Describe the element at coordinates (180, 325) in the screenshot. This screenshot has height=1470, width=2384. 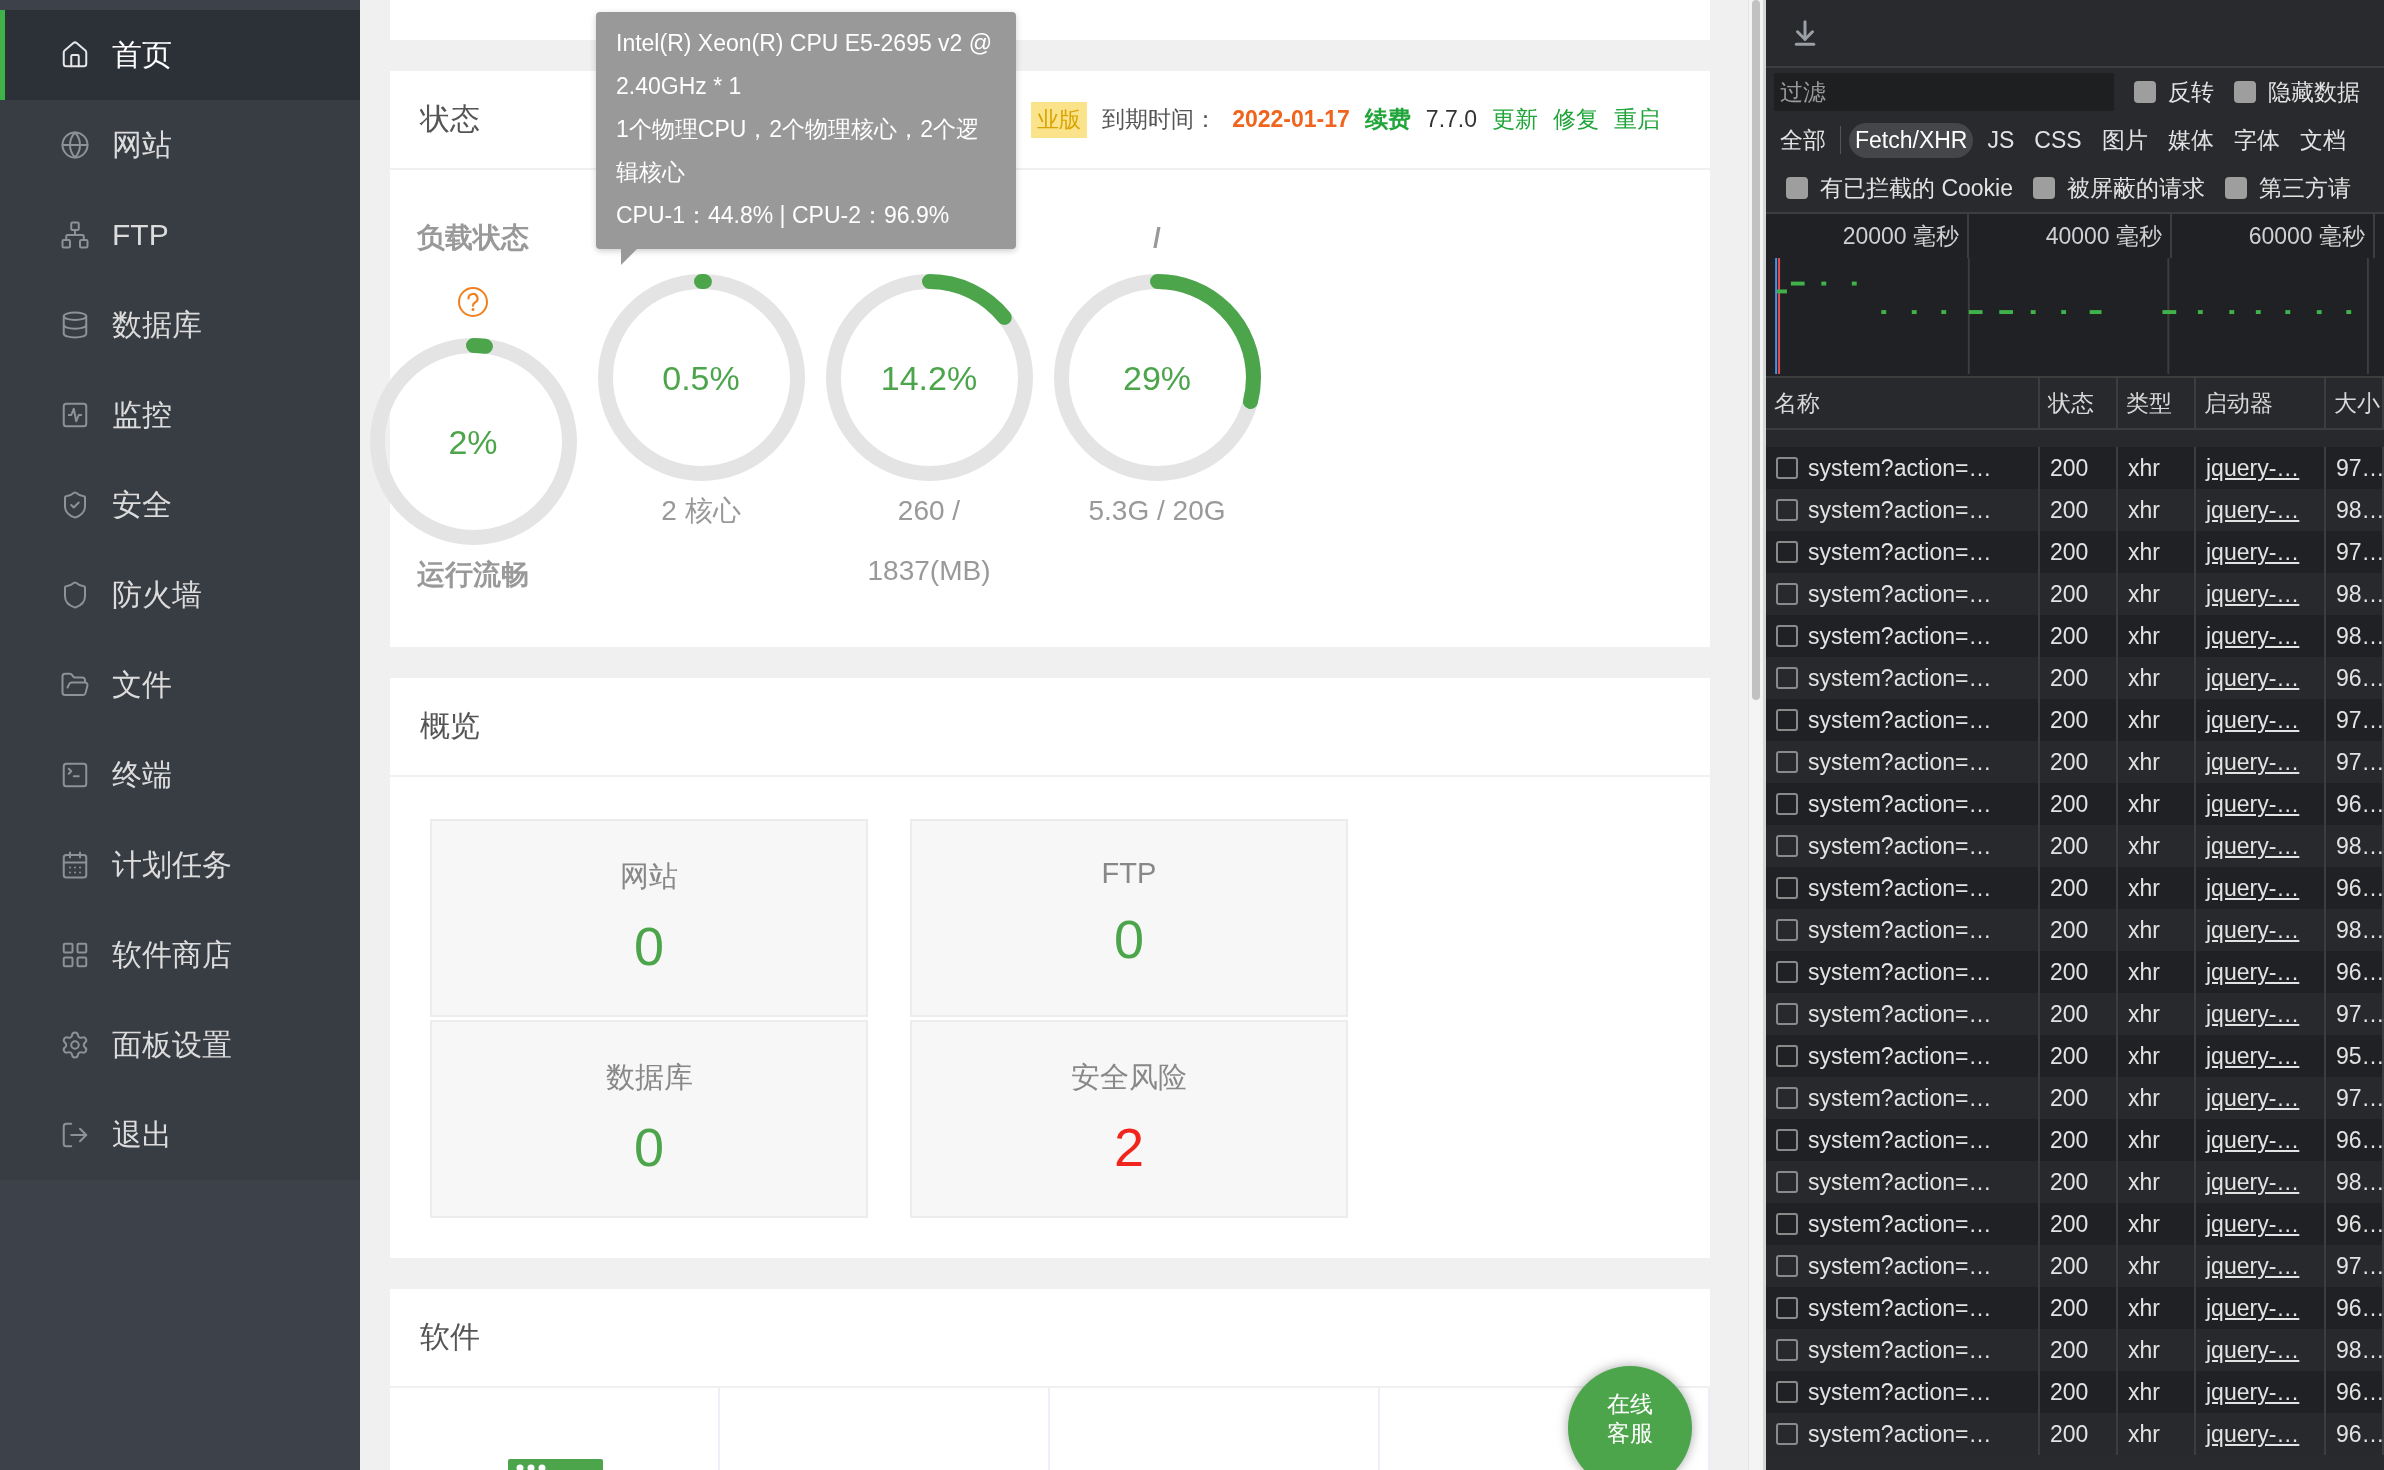
I see `nav-item: 数据库` at that location.